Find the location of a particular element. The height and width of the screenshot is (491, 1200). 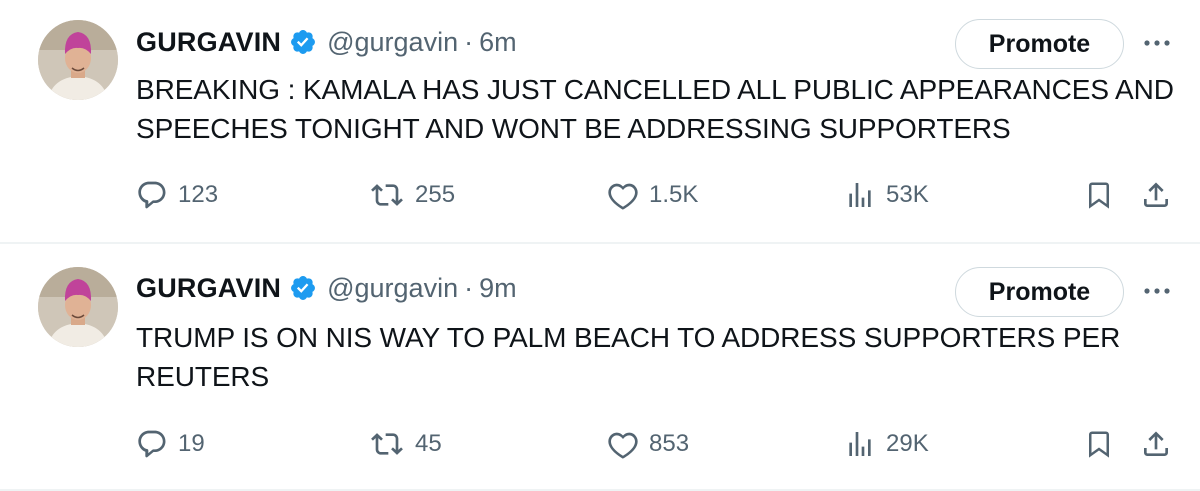

retweet-count: 255 is located at coordinates (435, 194).